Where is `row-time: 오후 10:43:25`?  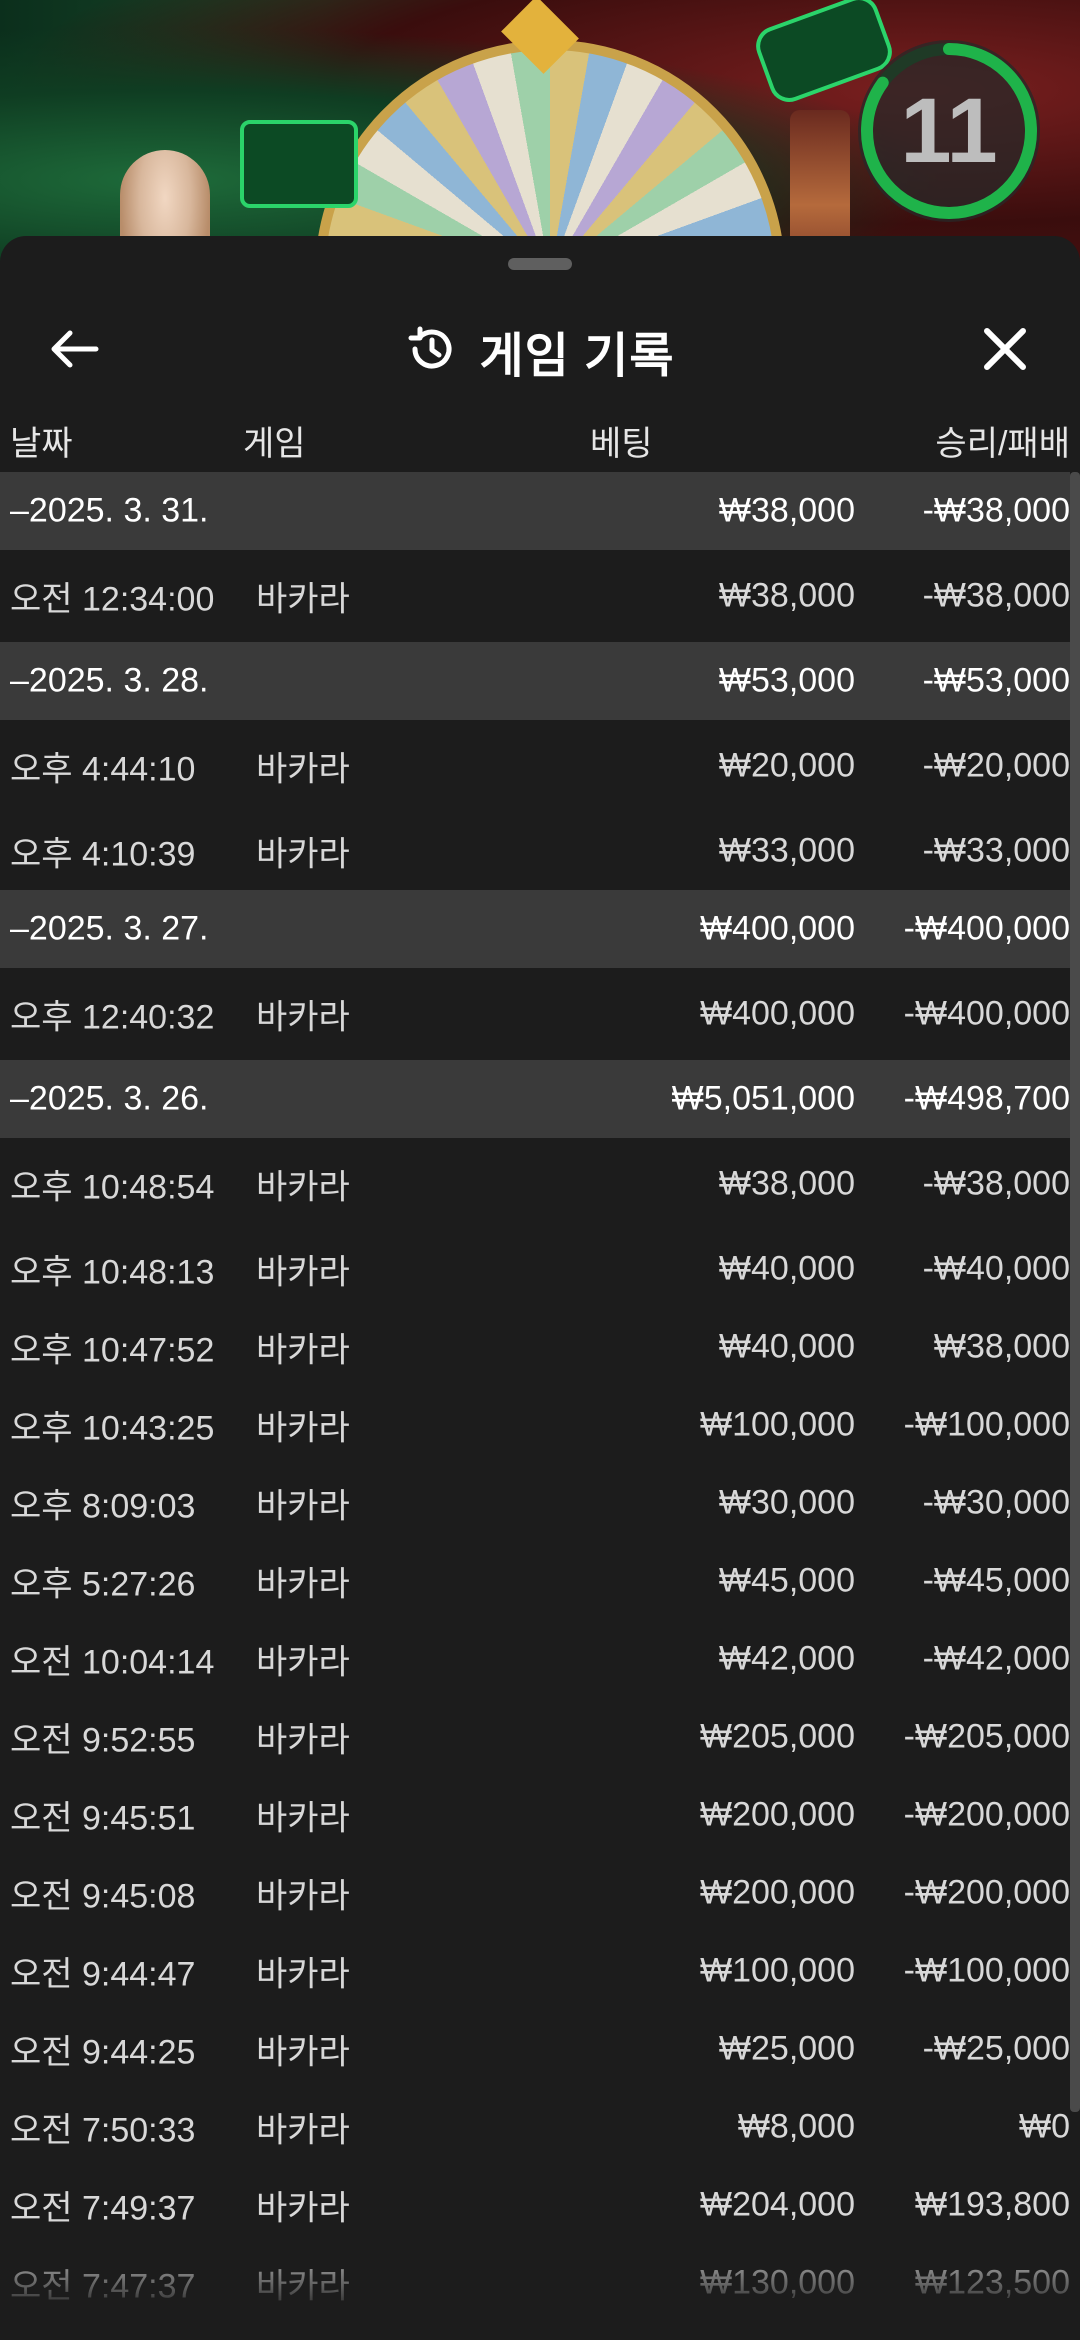 row-time: 오후 10:43:25 is located at coordinates (112, 1428).